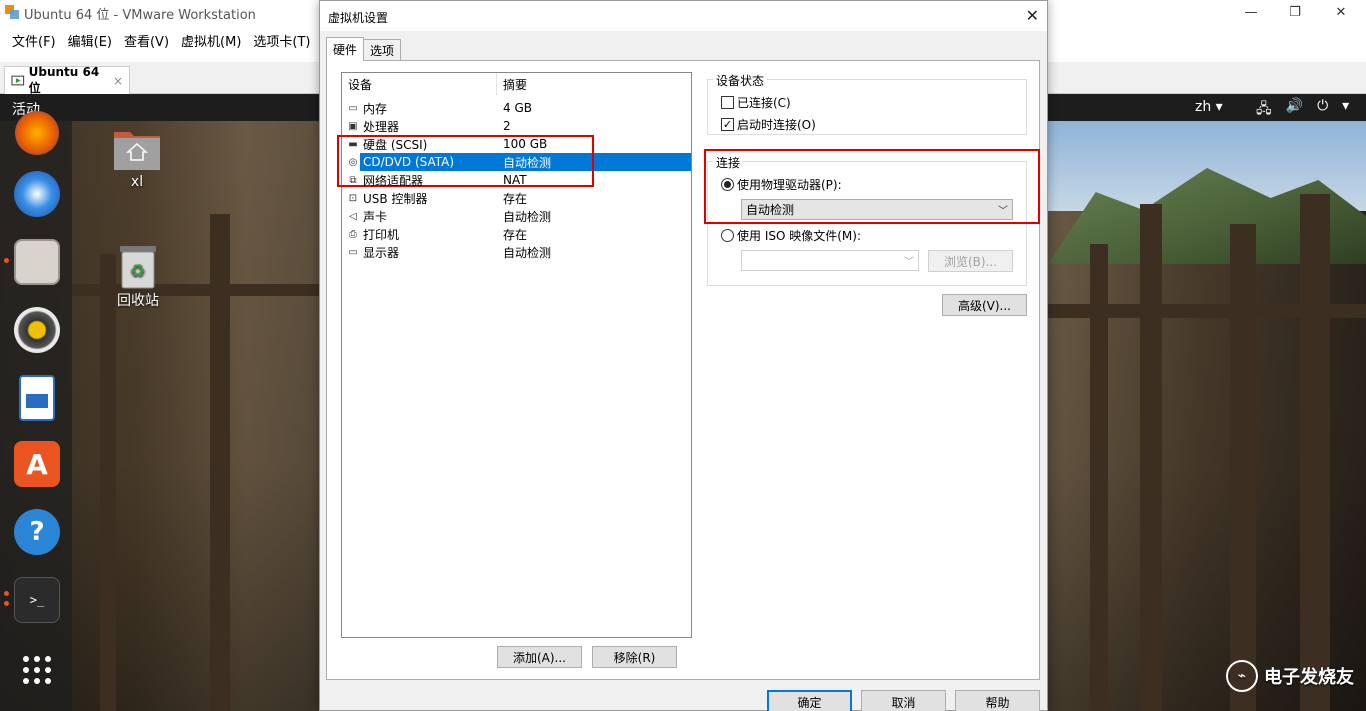 The height and width of the screenshot is (711, 1366). Describe the element at coordinates (375, 216) in the screenshot. I see `device-name: 声卡` at that location.